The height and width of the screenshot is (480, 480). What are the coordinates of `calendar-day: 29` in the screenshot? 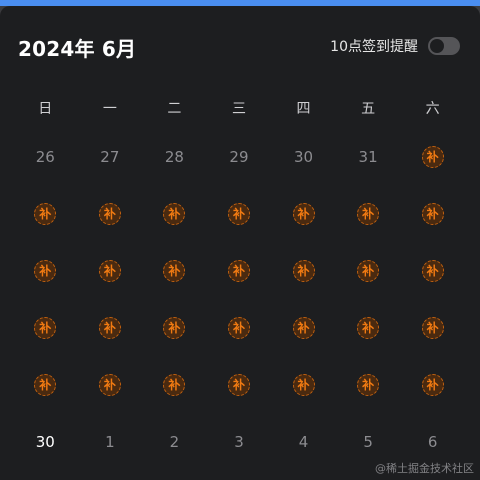 It's located at (239, 156).